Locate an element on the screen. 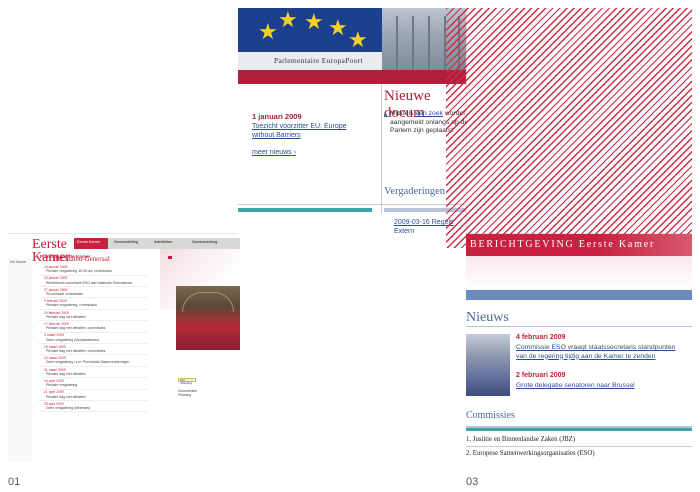 Image resolution: width=700 pixels, height=492 pixels. nav-item-samenwerking: Samenwerking is located at coordinates (204, 242).